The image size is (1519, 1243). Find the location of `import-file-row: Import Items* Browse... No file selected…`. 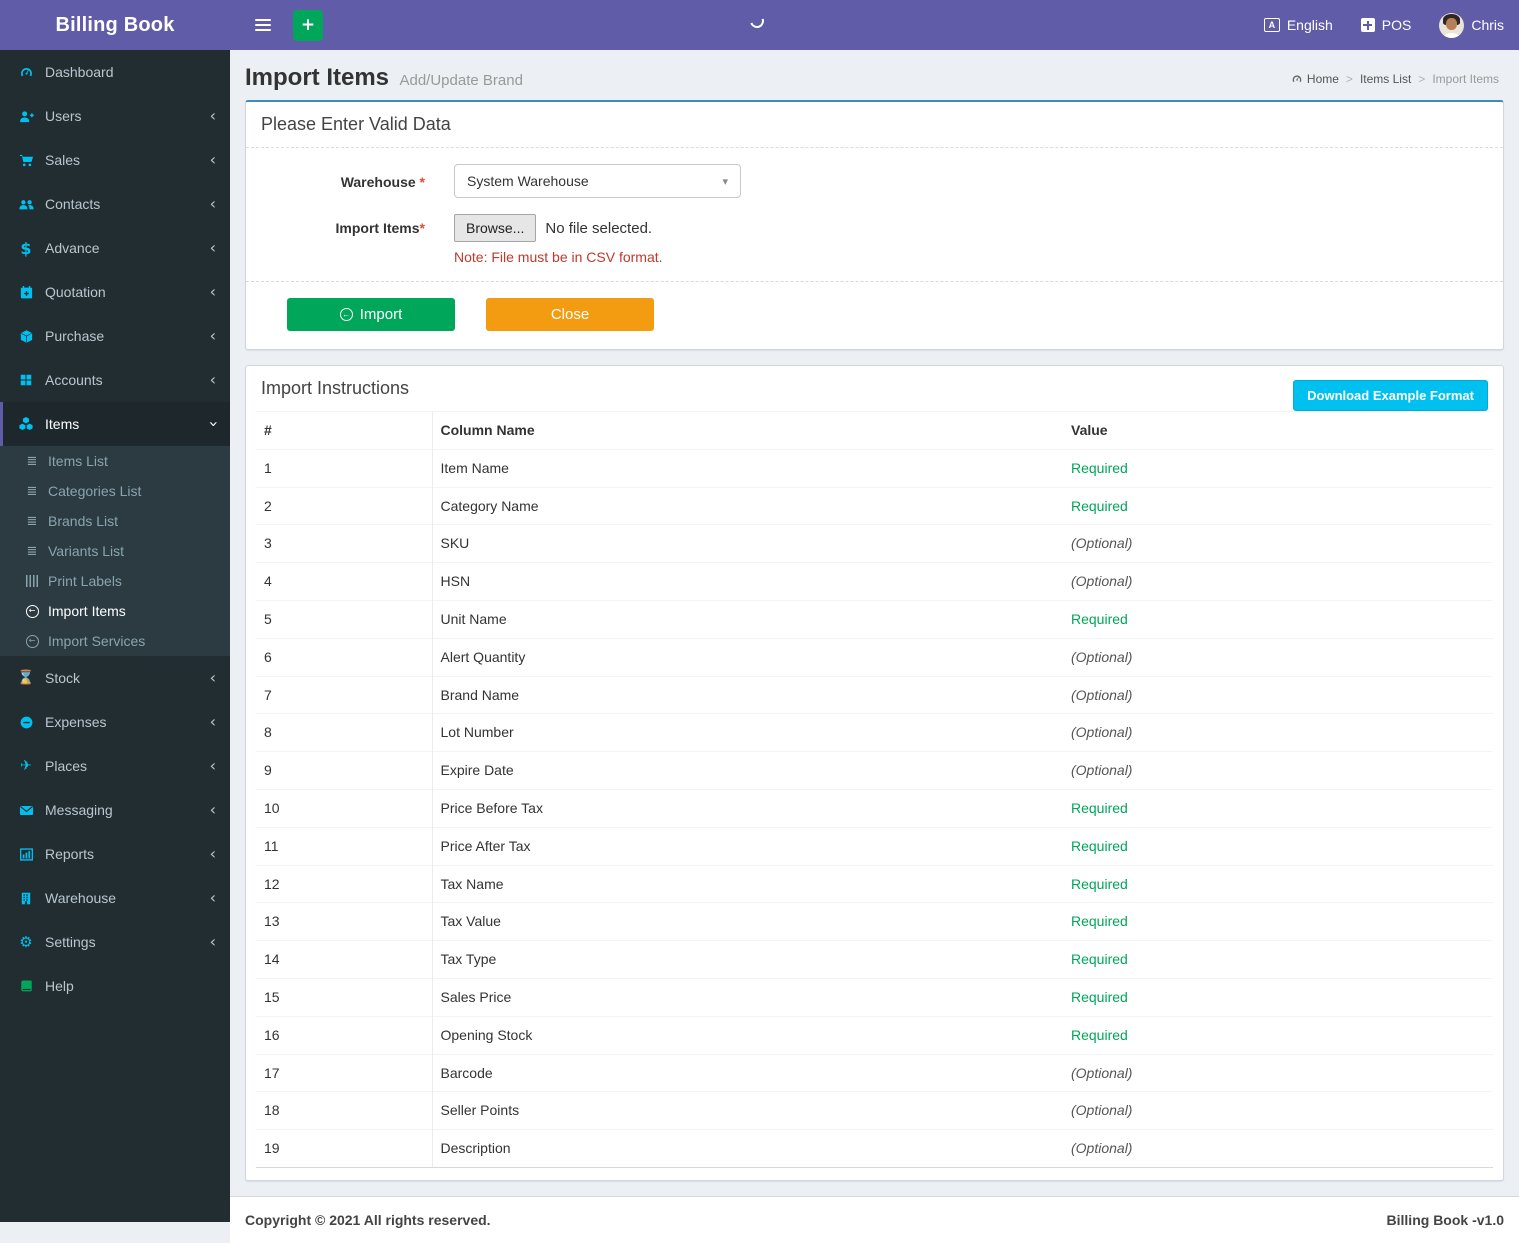

import-file-row: Import Items* Browse... No file selected… is located at coordinates (874, 239).